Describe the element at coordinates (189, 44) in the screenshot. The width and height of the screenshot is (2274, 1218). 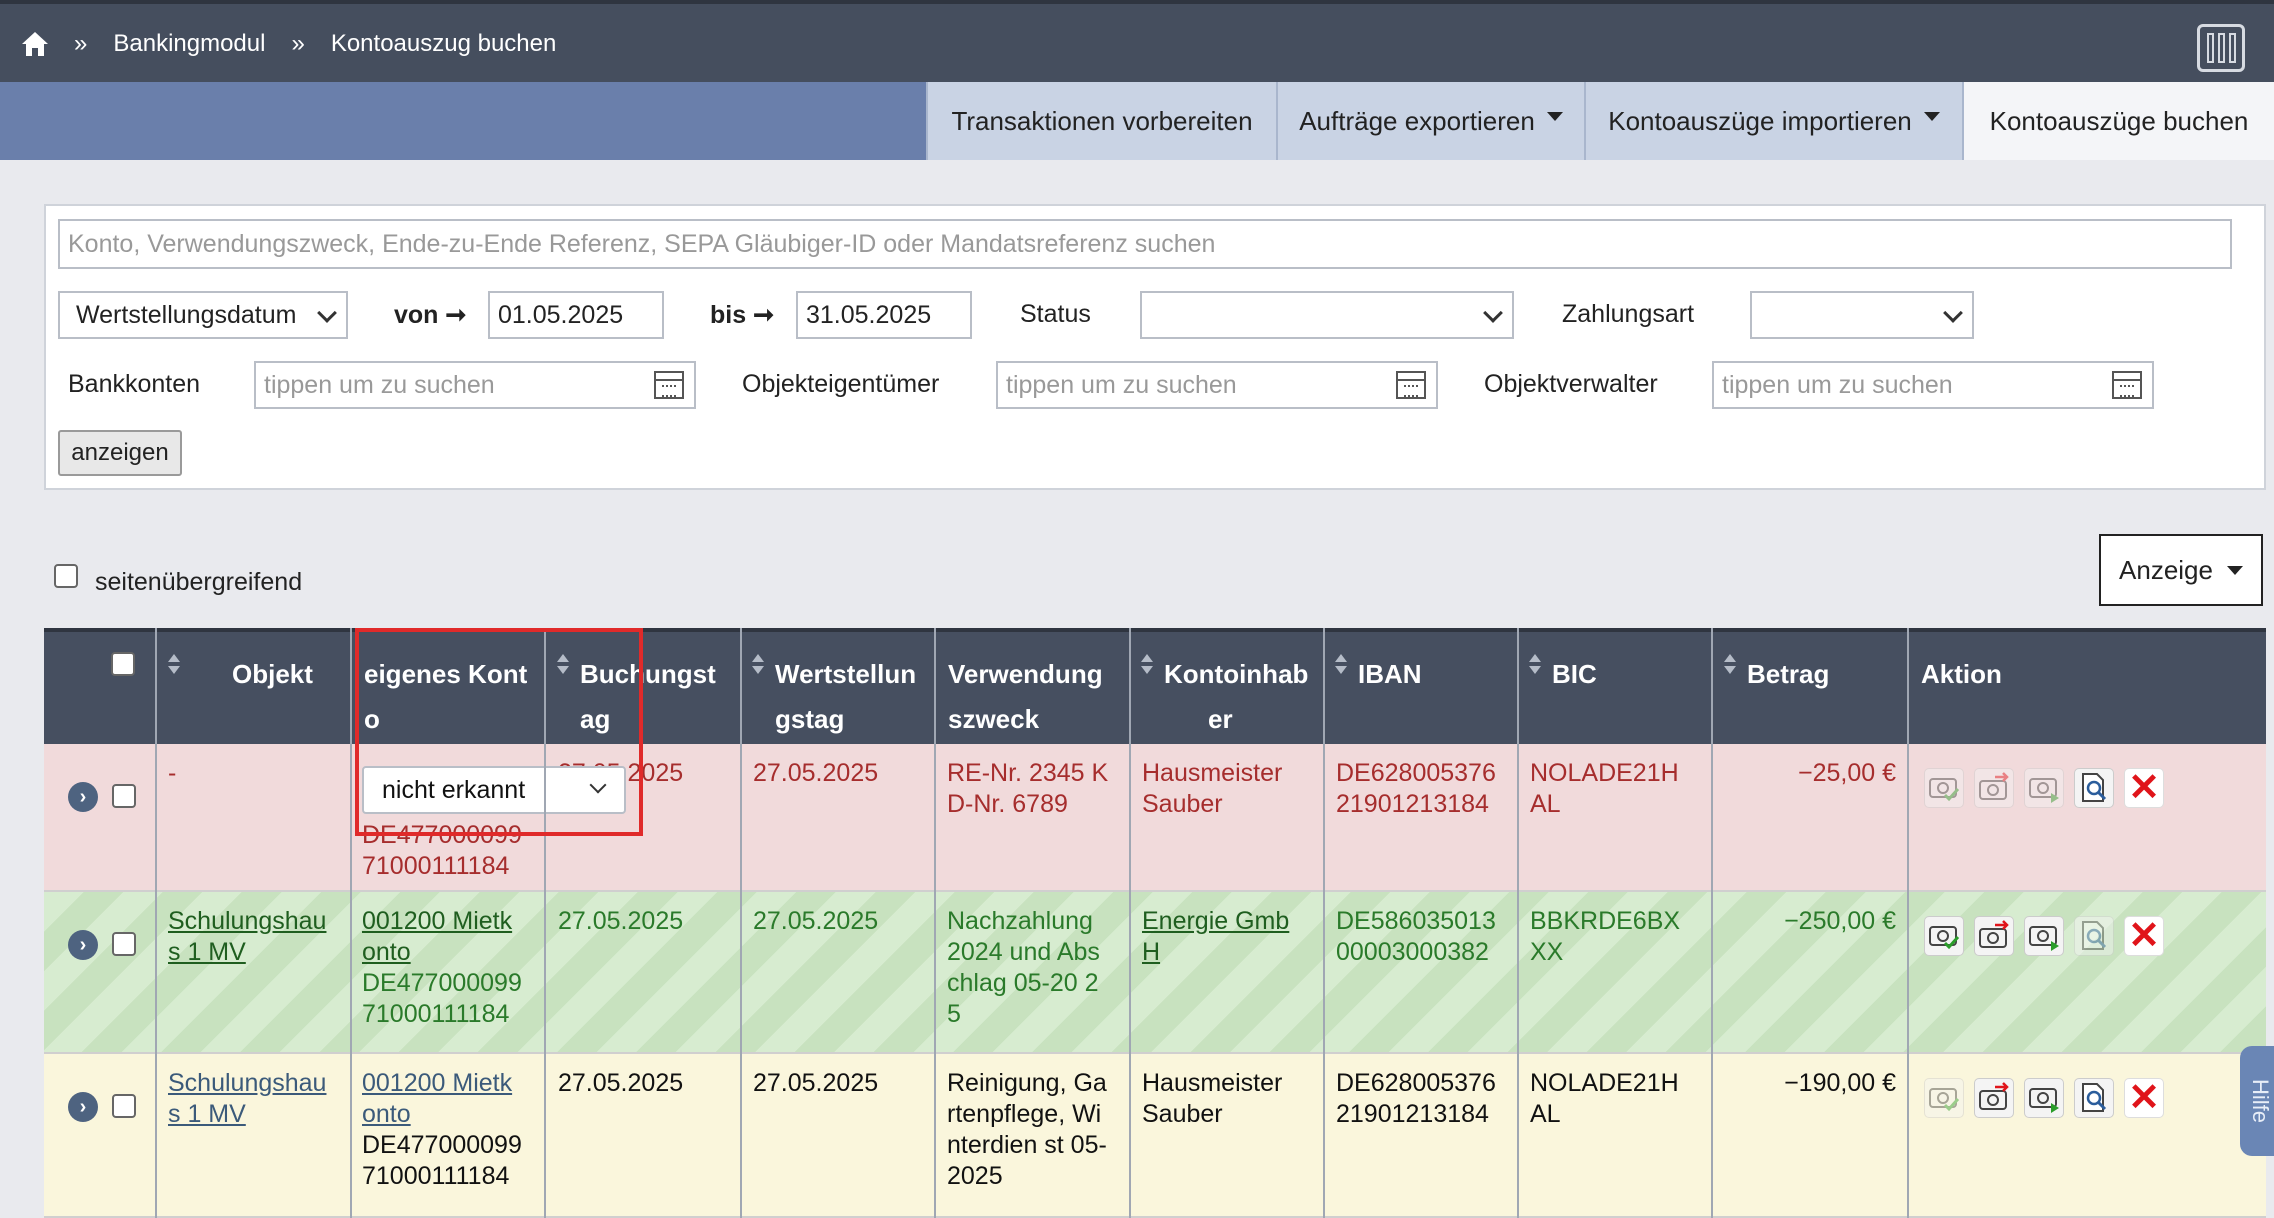
I see `breadcrumb-bankingmodul: Bankingmodul` at that location.